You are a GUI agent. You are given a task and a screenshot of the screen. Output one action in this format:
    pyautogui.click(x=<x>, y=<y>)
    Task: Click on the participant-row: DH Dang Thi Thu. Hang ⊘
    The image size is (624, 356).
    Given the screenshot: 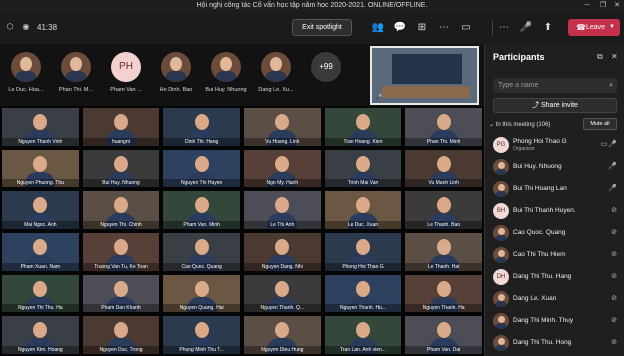 What is the action you would take?
    pyautogui.click(x=554, y=277)
    